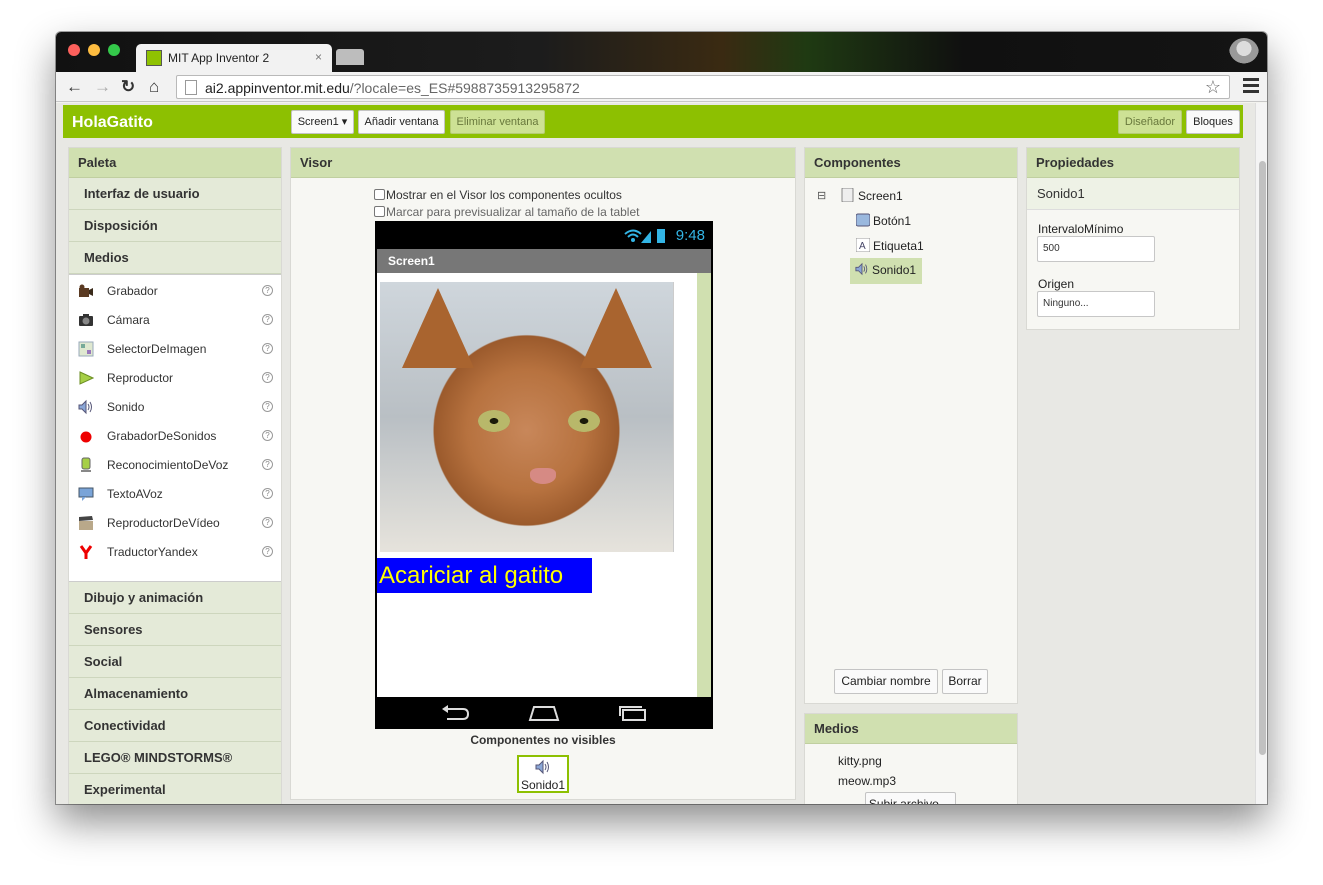 The height and width of the screenshot is (885, 1323). Describe the element at coordinates (86, 349) in the screenshot. I see `image-picker-icon` at that location.